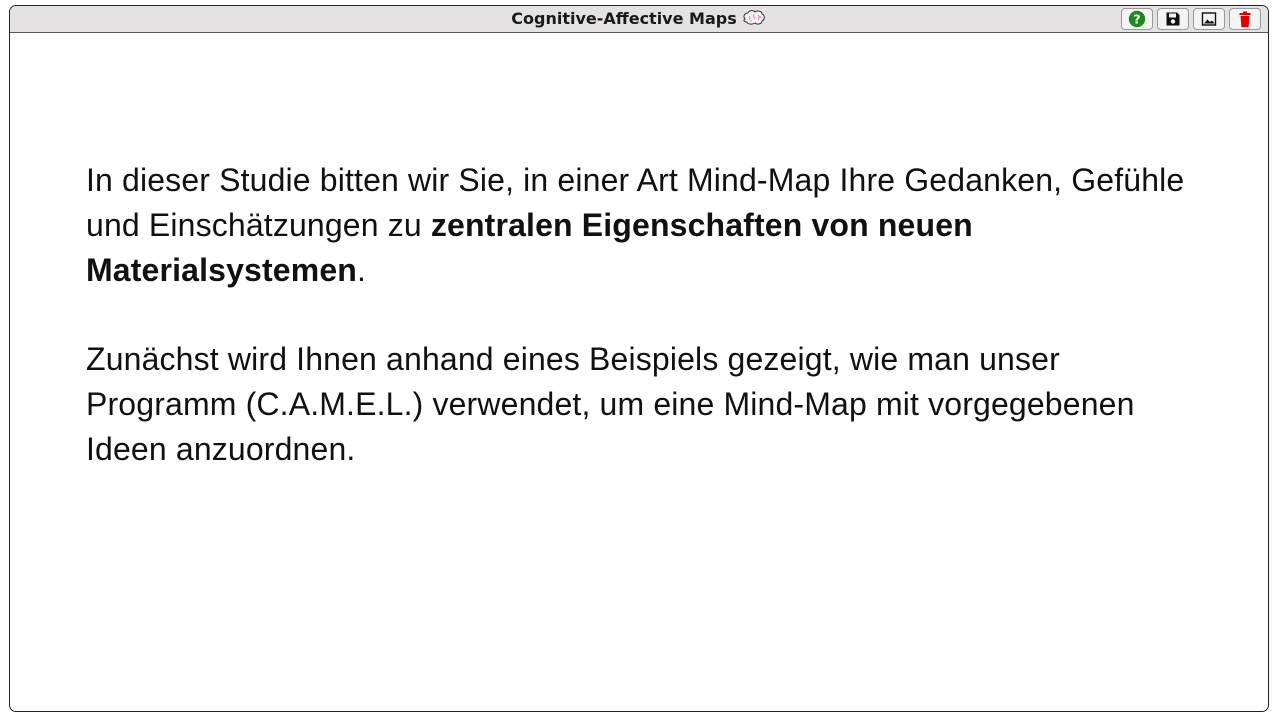  What do you see at coordinates (754, 21) in the screenshot?
I see `brain-icon` at bounding box center [754, 21].